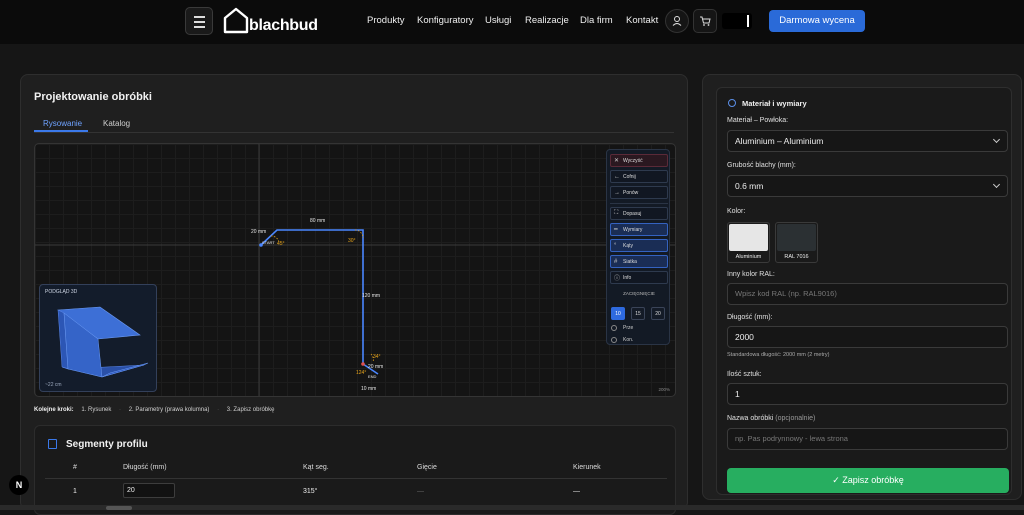  I want to click on grid-icon: #, so click(616, 261).